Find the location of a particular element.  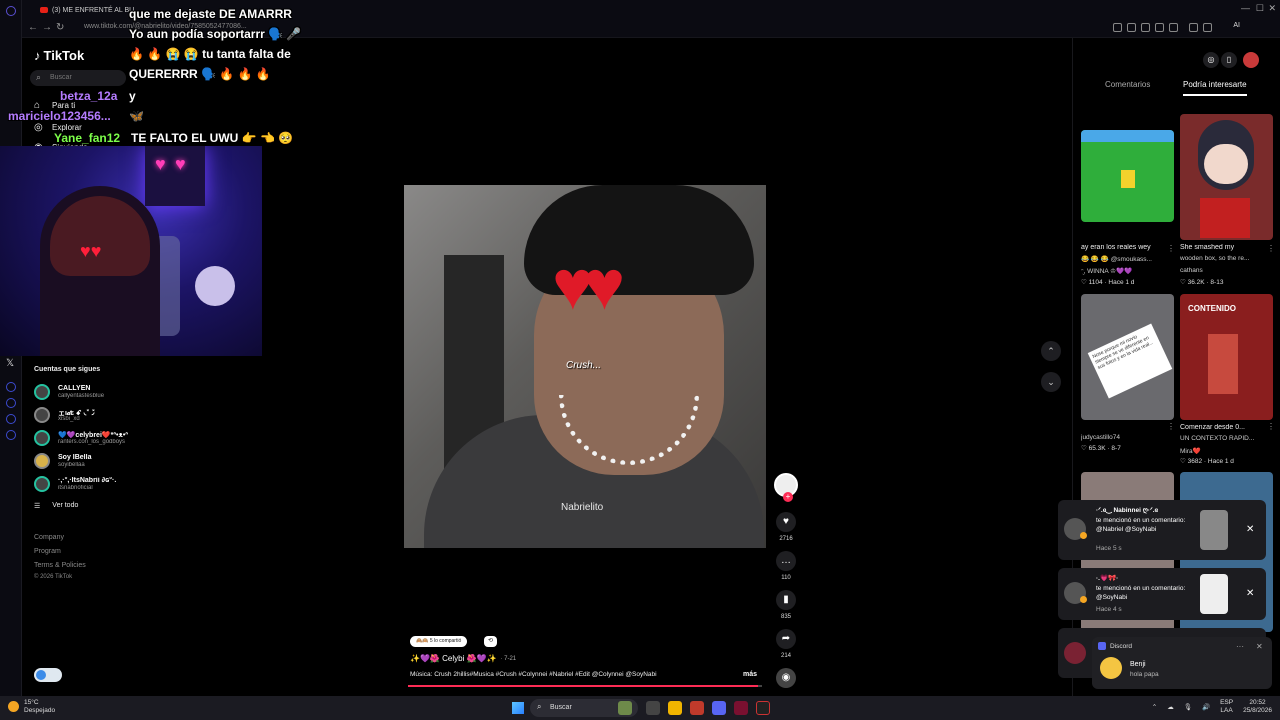

footer-company: Company is located at coordinates (49, 537).